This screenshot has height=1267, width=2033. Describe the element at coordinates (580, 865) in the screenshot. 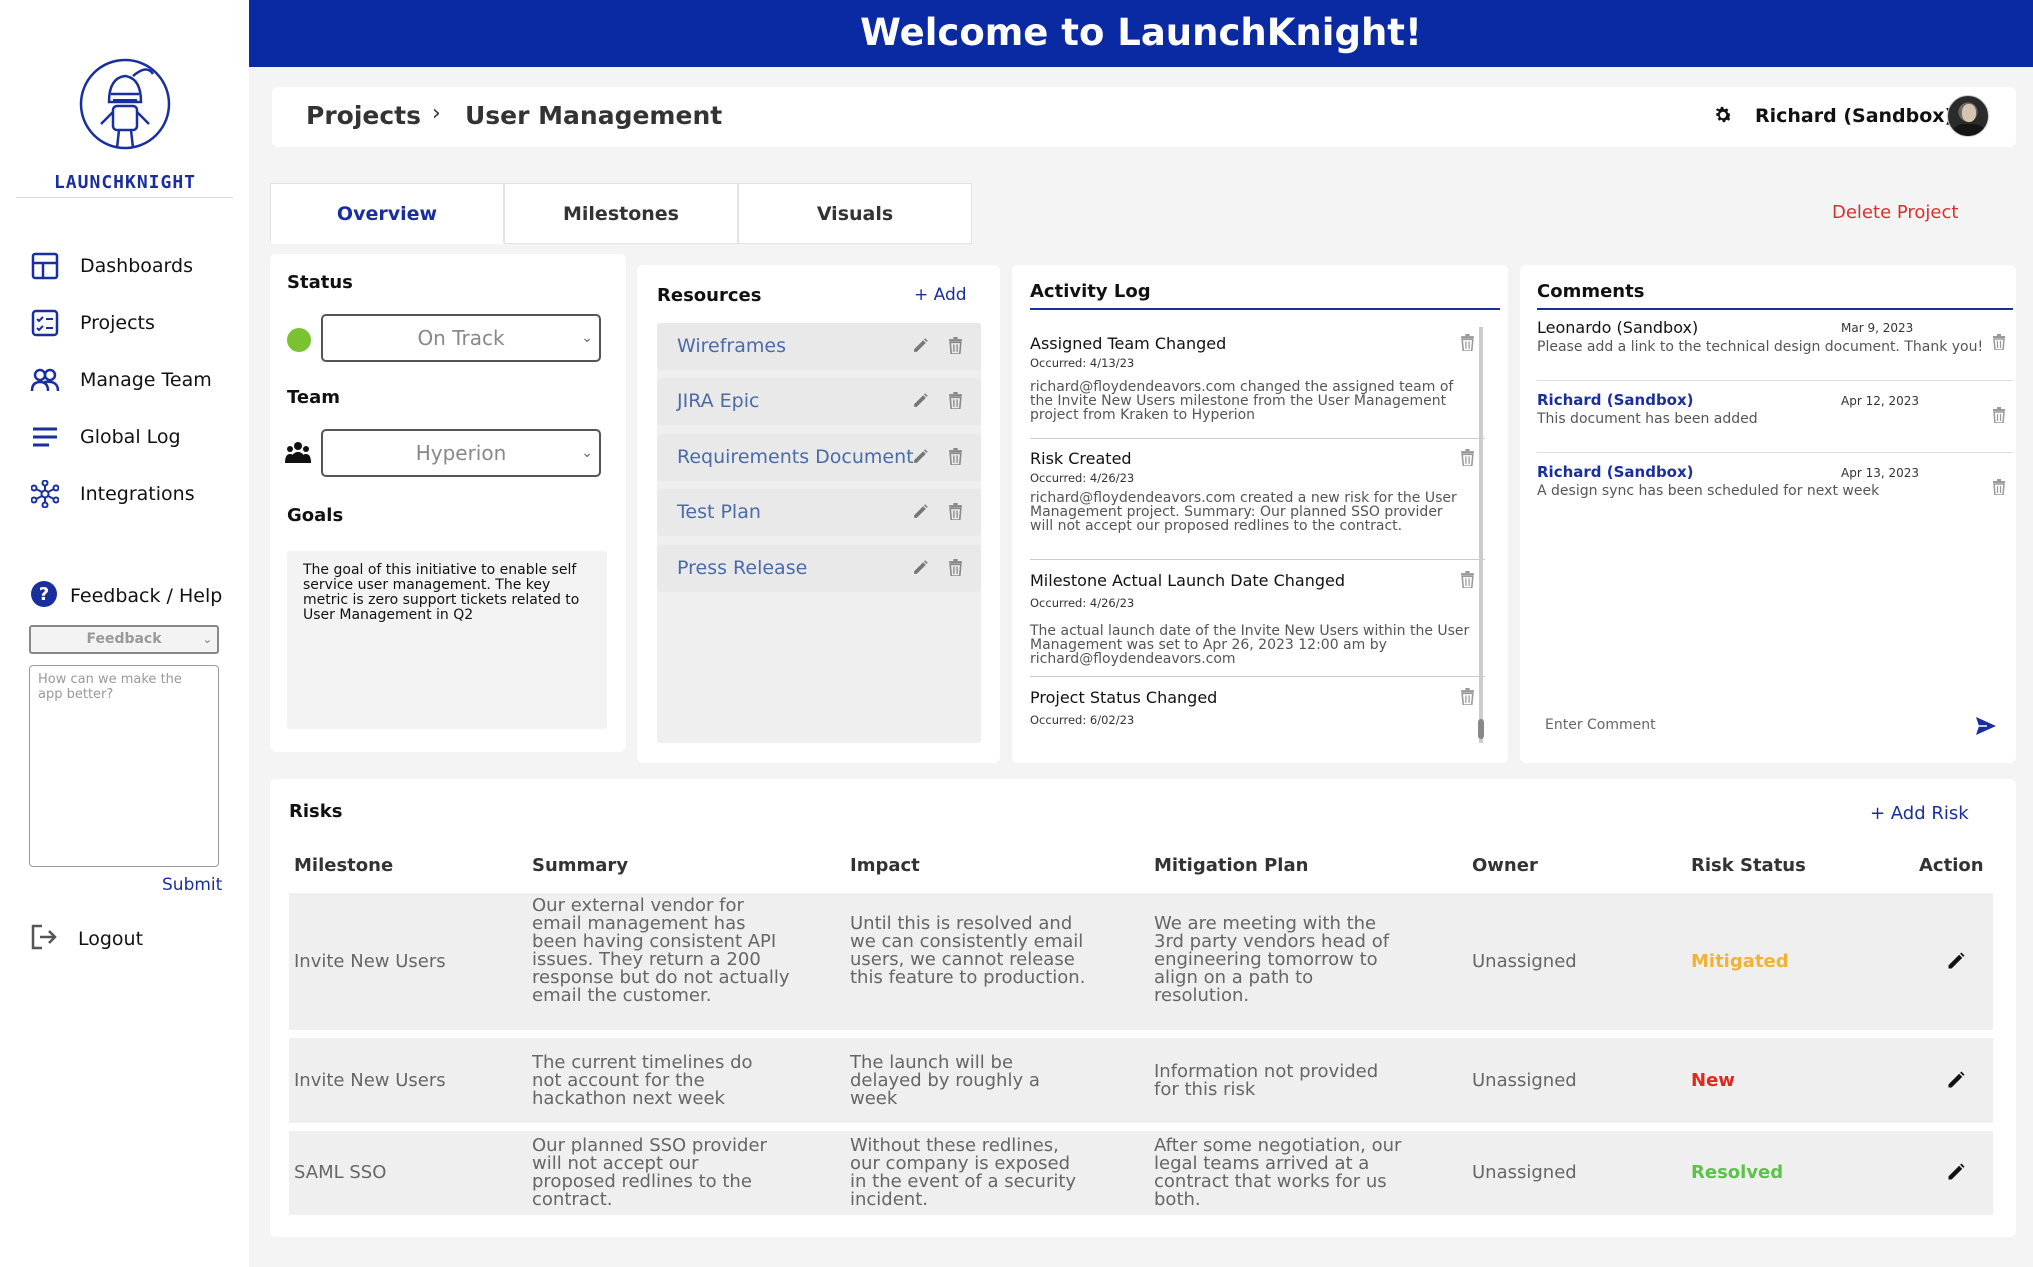

I see `column-header-summary: Summary` at that location.